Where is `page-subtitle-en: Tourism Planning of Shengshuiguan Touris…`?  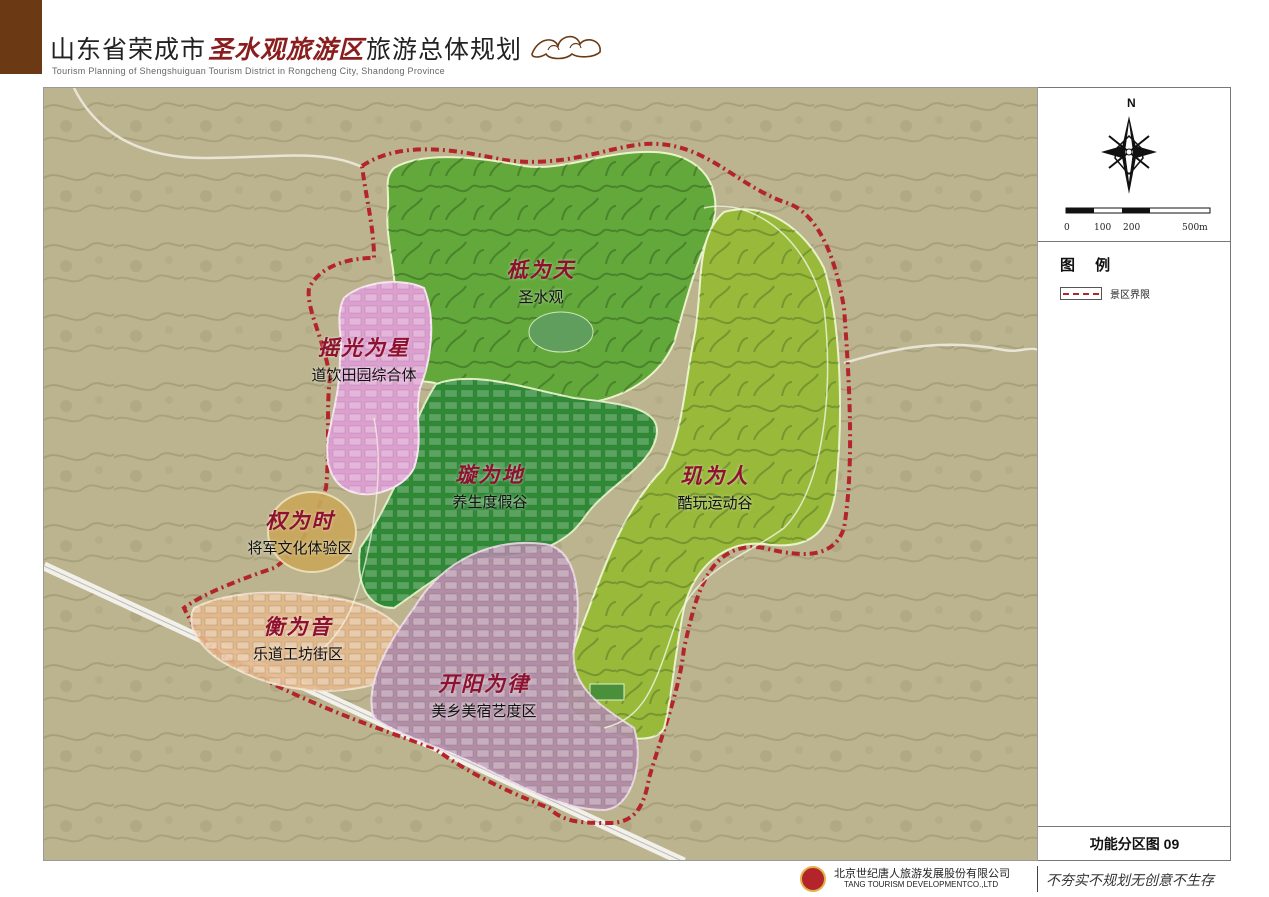 page-subtitle-en: Tourism Planning of Shengshuiguan Touris… is located at coordinates (248, 71).